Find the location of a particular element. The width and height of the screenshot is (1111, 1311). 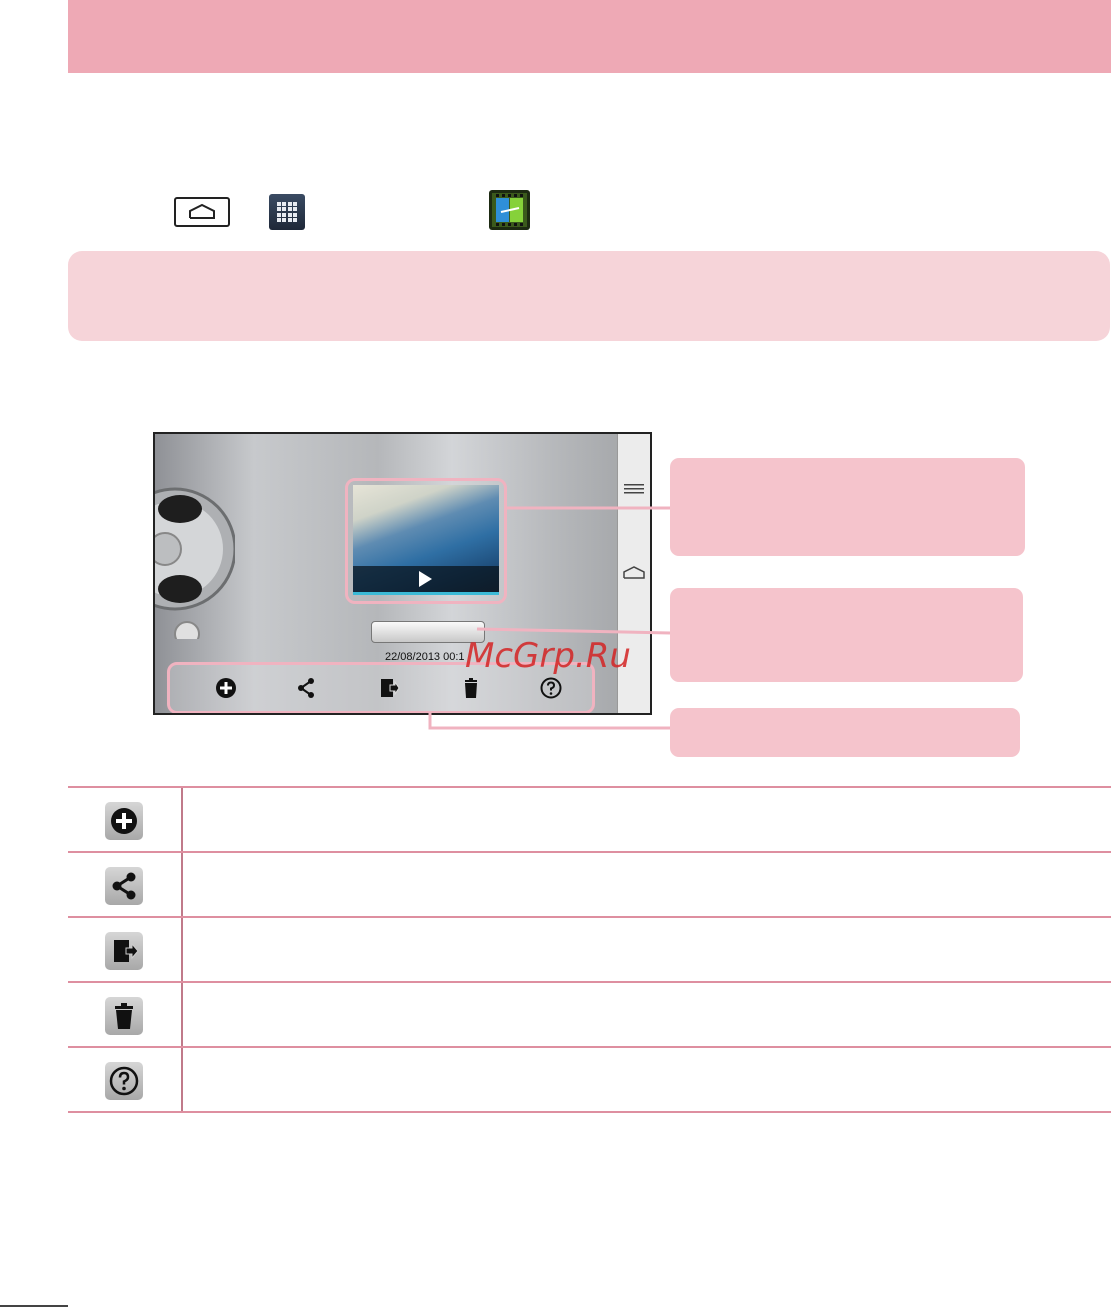

export-icon is located at coordinates (124, 951).